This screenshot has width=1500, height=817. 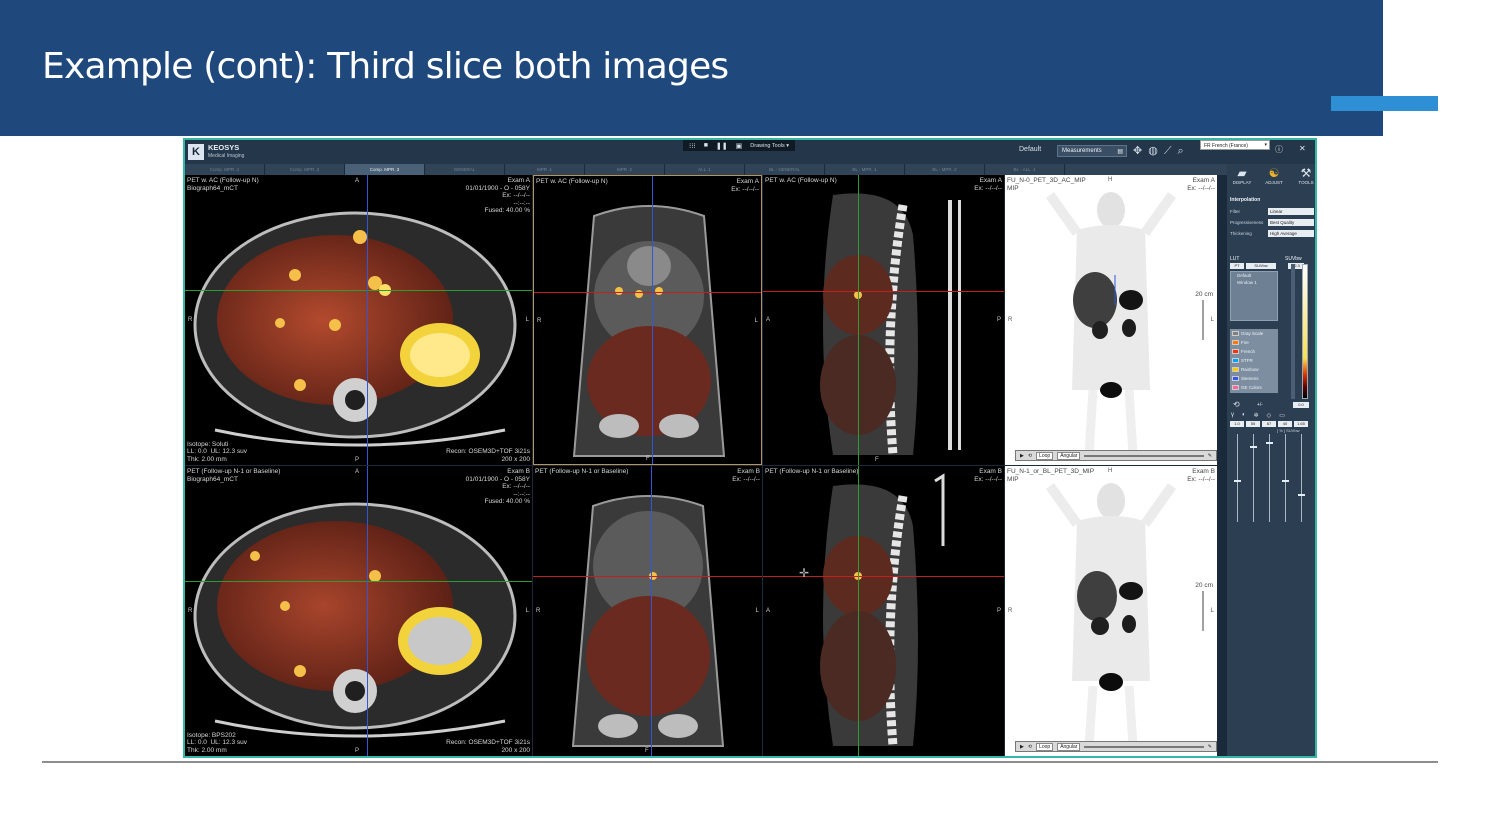 I want to click on adjust-value-input: 55, so click(x=1253, y=424).